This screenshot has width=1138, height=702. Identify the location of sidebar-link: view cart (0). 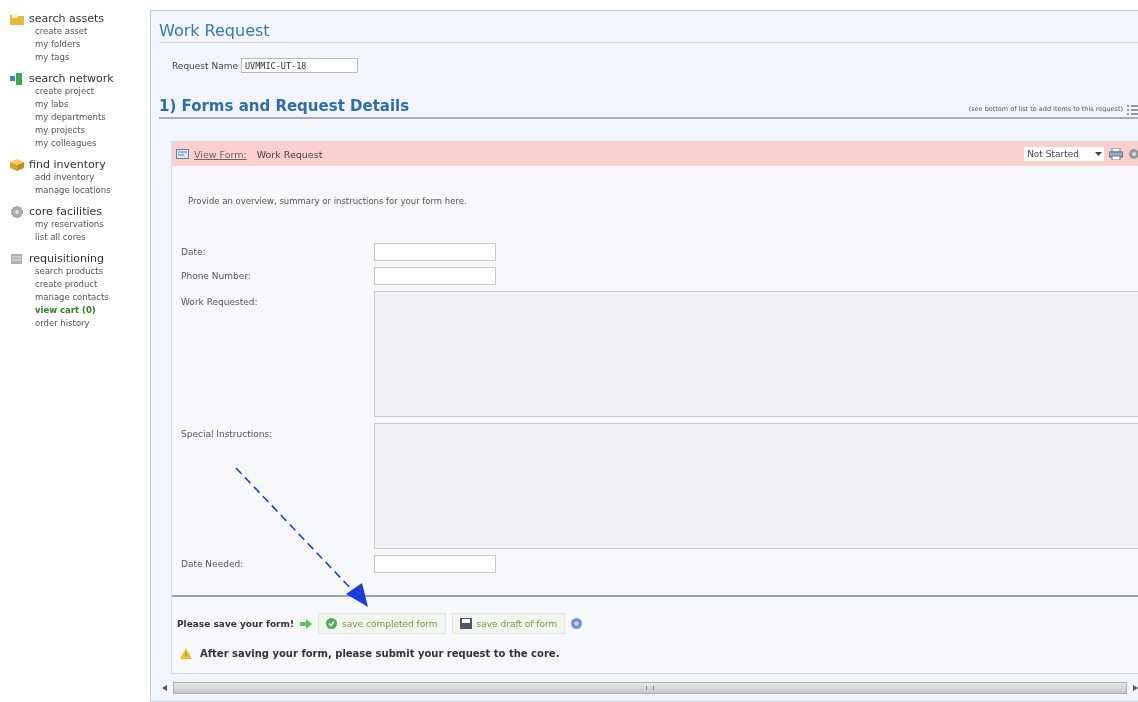
(92, 310).